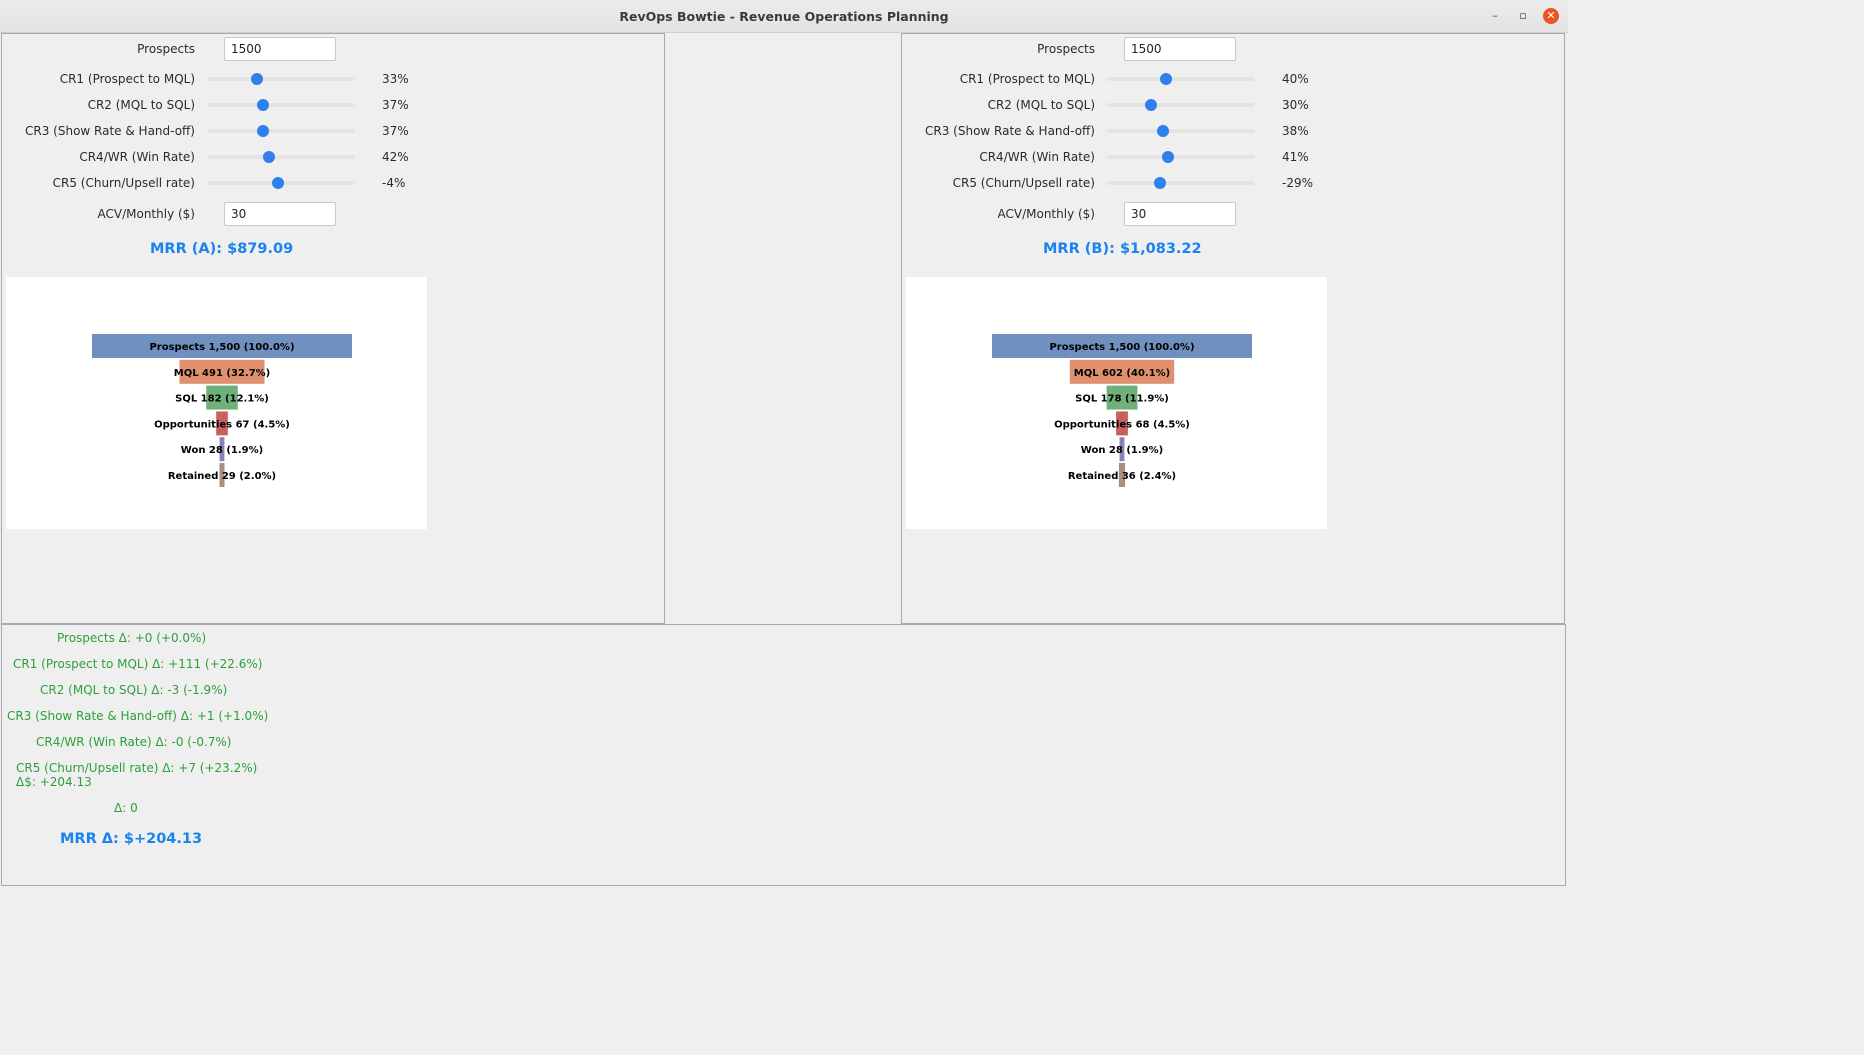  Describe the element at coordinates (131, 839) in the screenshot. I see `mrr-delta-label: MRR Δ: $+204.13` at that location.